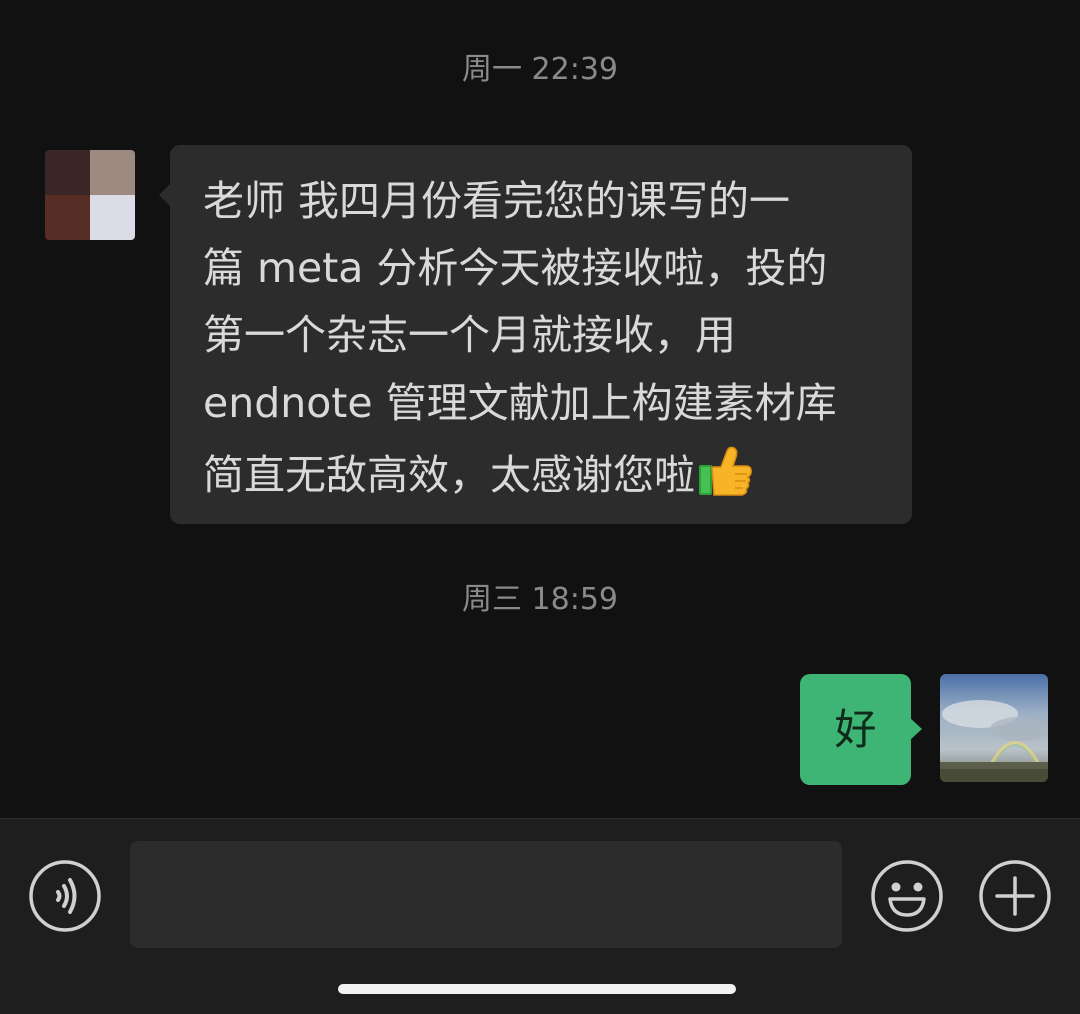 The height and width of the screenshot is (1014, 1080). I want to click on emoji-icon, so click(907, 896).